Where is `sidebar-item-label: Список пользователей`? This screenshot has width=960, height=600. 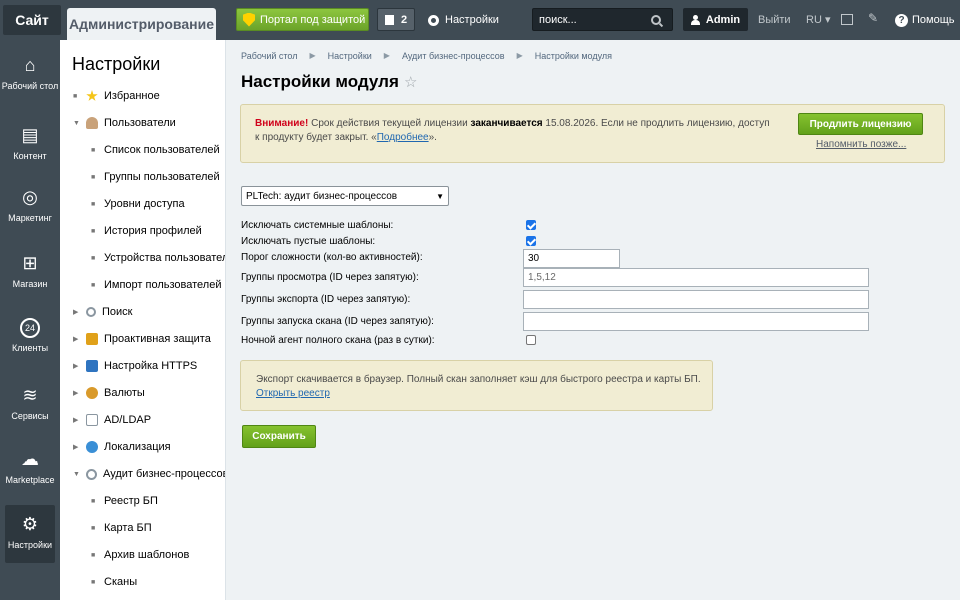
sidebar-item-label: Список пользователей is located at coordinates (162, 150).